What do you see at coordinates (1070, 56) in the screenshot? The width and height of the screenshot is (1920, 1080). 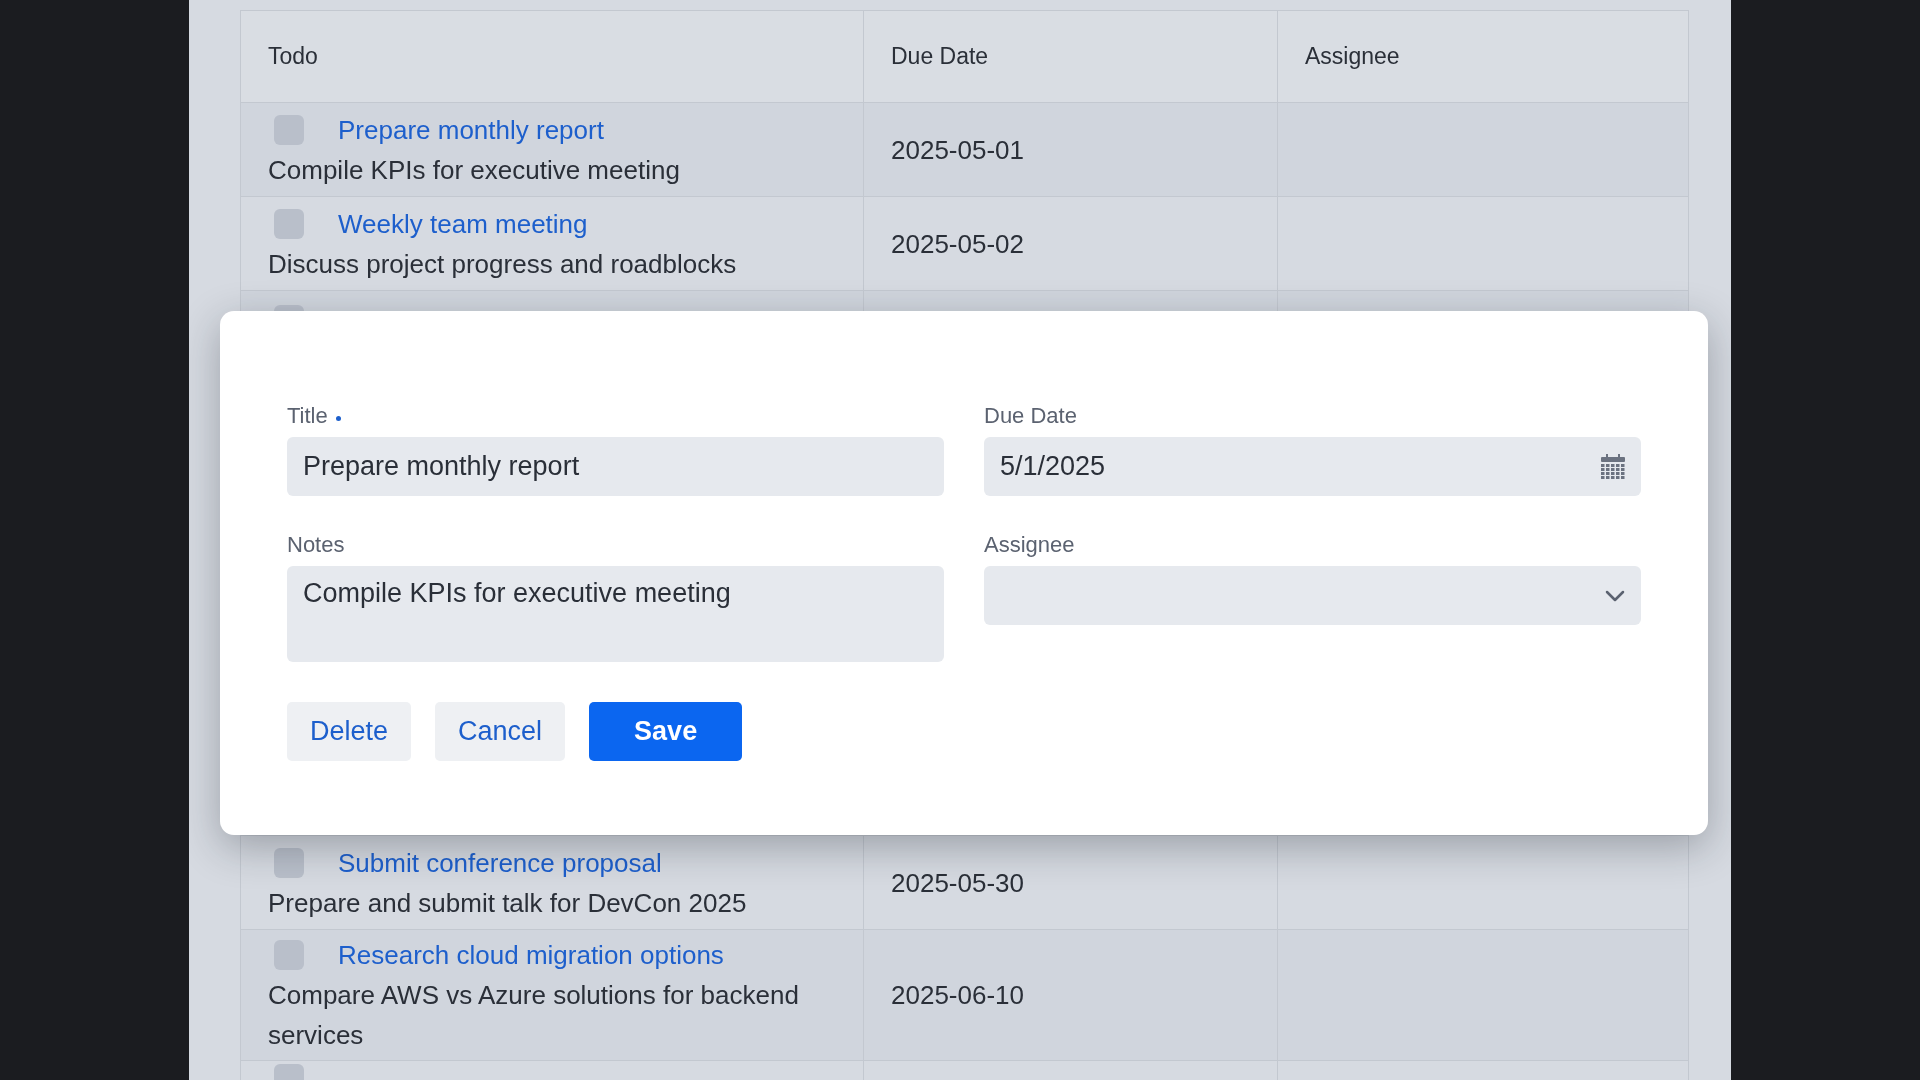 I see `column-header: Due Date` at bounding box center [1070, 56].